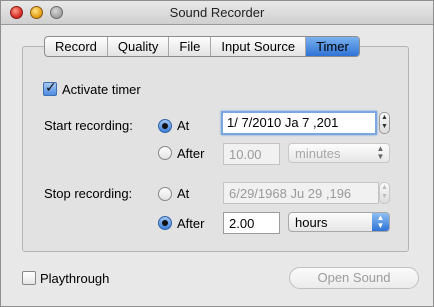 Image resolution: width=434 pixels, height=307 pixels. I want to click on stop-at-label: At, so click(183, 193).